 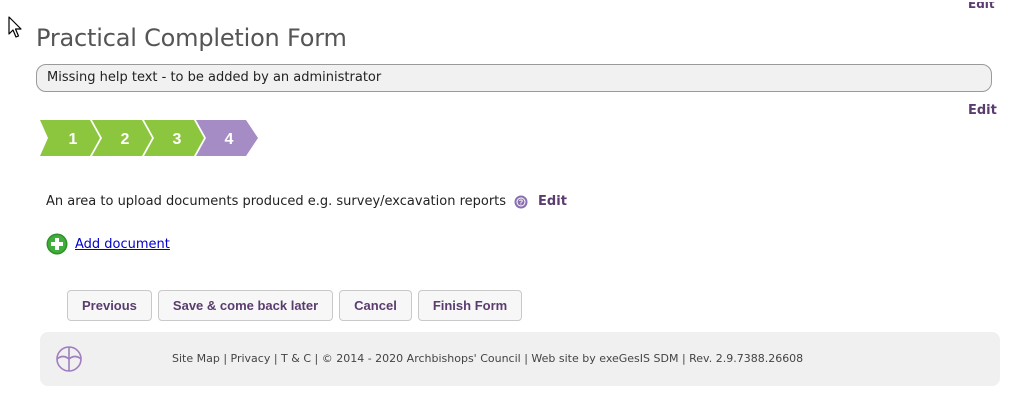 I want to click on mouse-pointer-icon, so click(x=15, y=27).